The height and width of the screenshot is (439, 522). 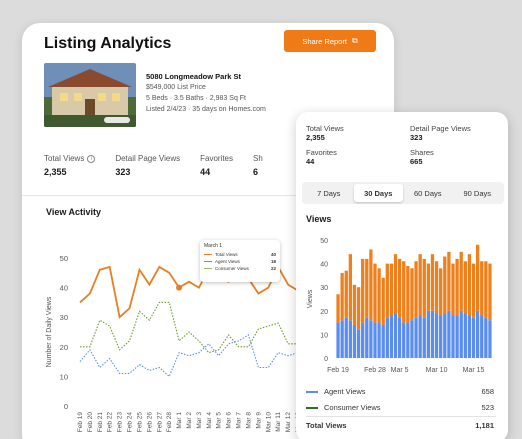 I want to click on tab-60-days: 60 Days, so click(x=428, y=193).